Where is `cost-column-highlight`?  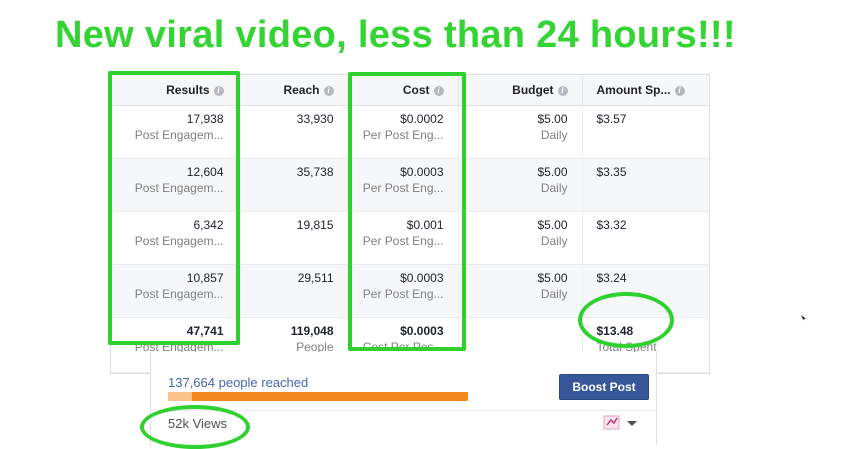 cost-column-highlight is located at coordinates (407, 211).